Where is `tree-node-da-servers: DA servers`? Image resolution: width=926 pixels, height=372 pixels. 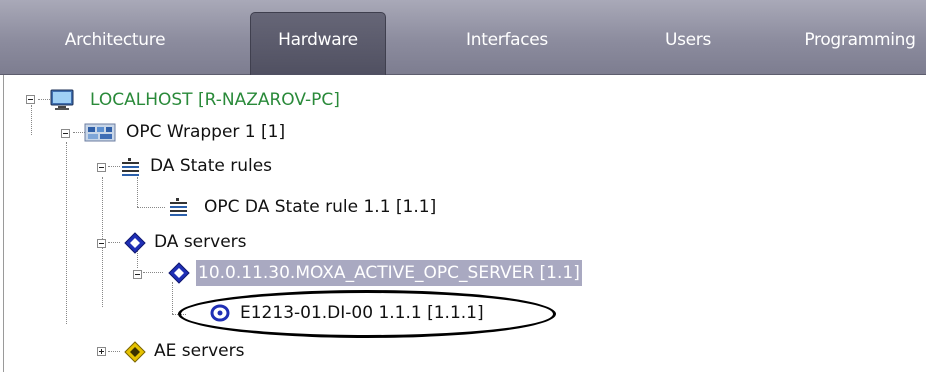
tree-node-da-servers: DA servers is located at coordinates (200, 242).